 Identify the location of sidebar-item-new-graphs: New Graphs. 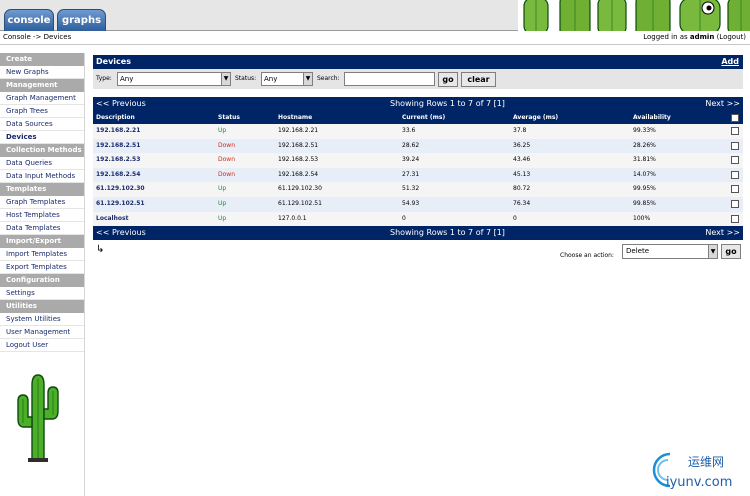
(42, 72).